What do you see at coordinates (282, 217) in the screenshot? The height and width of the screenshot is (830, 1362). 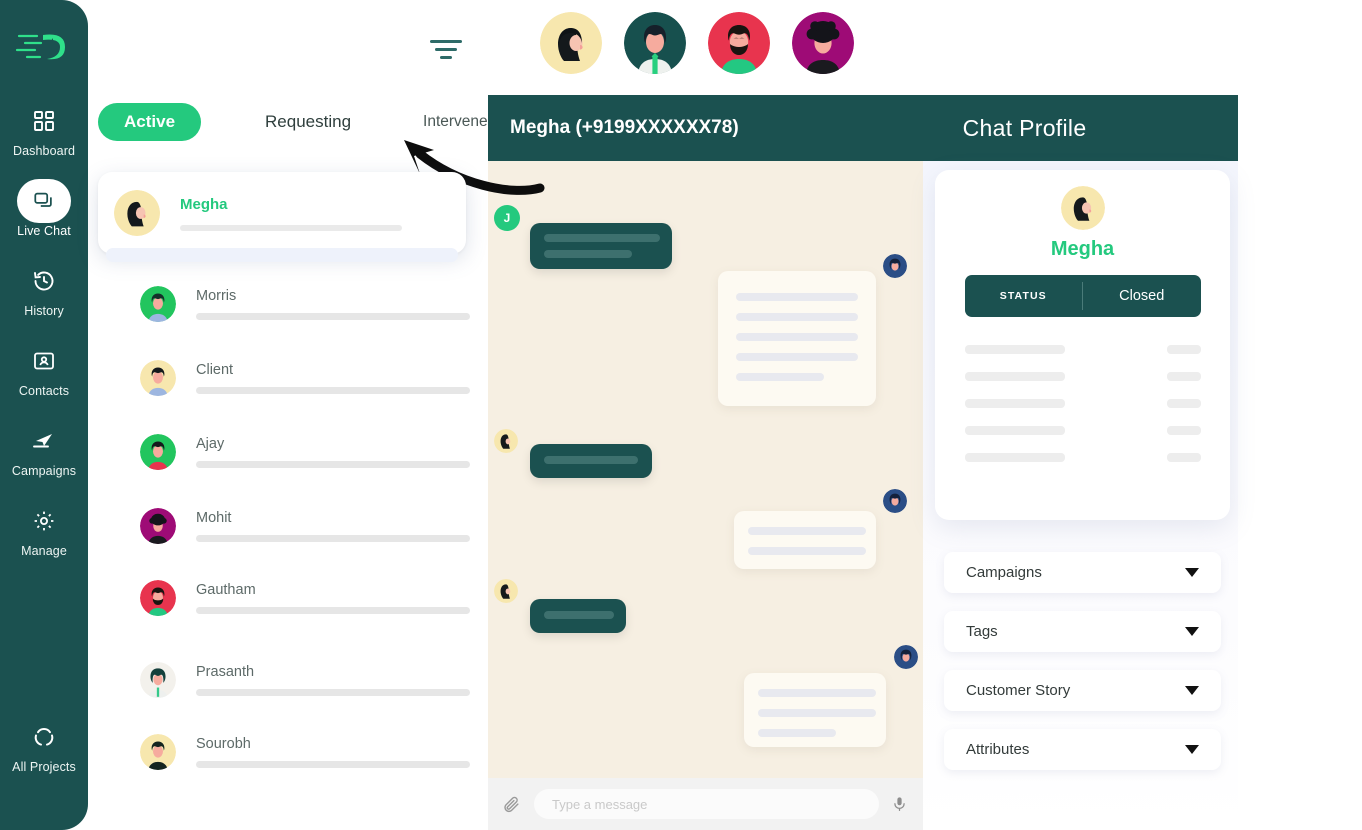 I see `chat-list-item-selected: Megha` at bounding box center [282, 217].